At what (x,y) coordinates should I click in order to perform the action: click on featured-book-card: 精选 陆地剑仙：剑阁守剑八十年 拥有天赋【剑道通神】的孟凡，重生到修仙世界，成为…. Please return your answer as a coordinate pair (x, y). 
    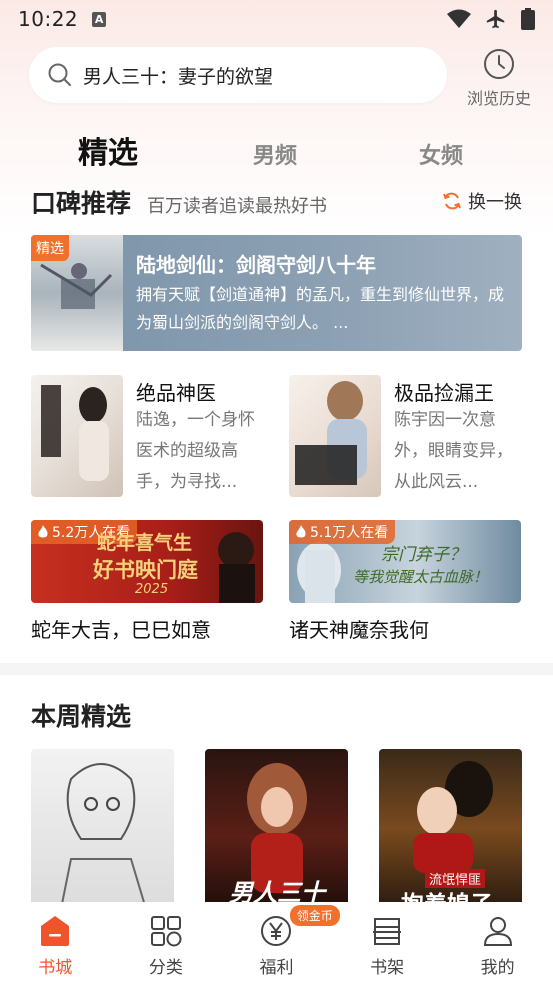
    Looking at the image, I should click on (276, 293).